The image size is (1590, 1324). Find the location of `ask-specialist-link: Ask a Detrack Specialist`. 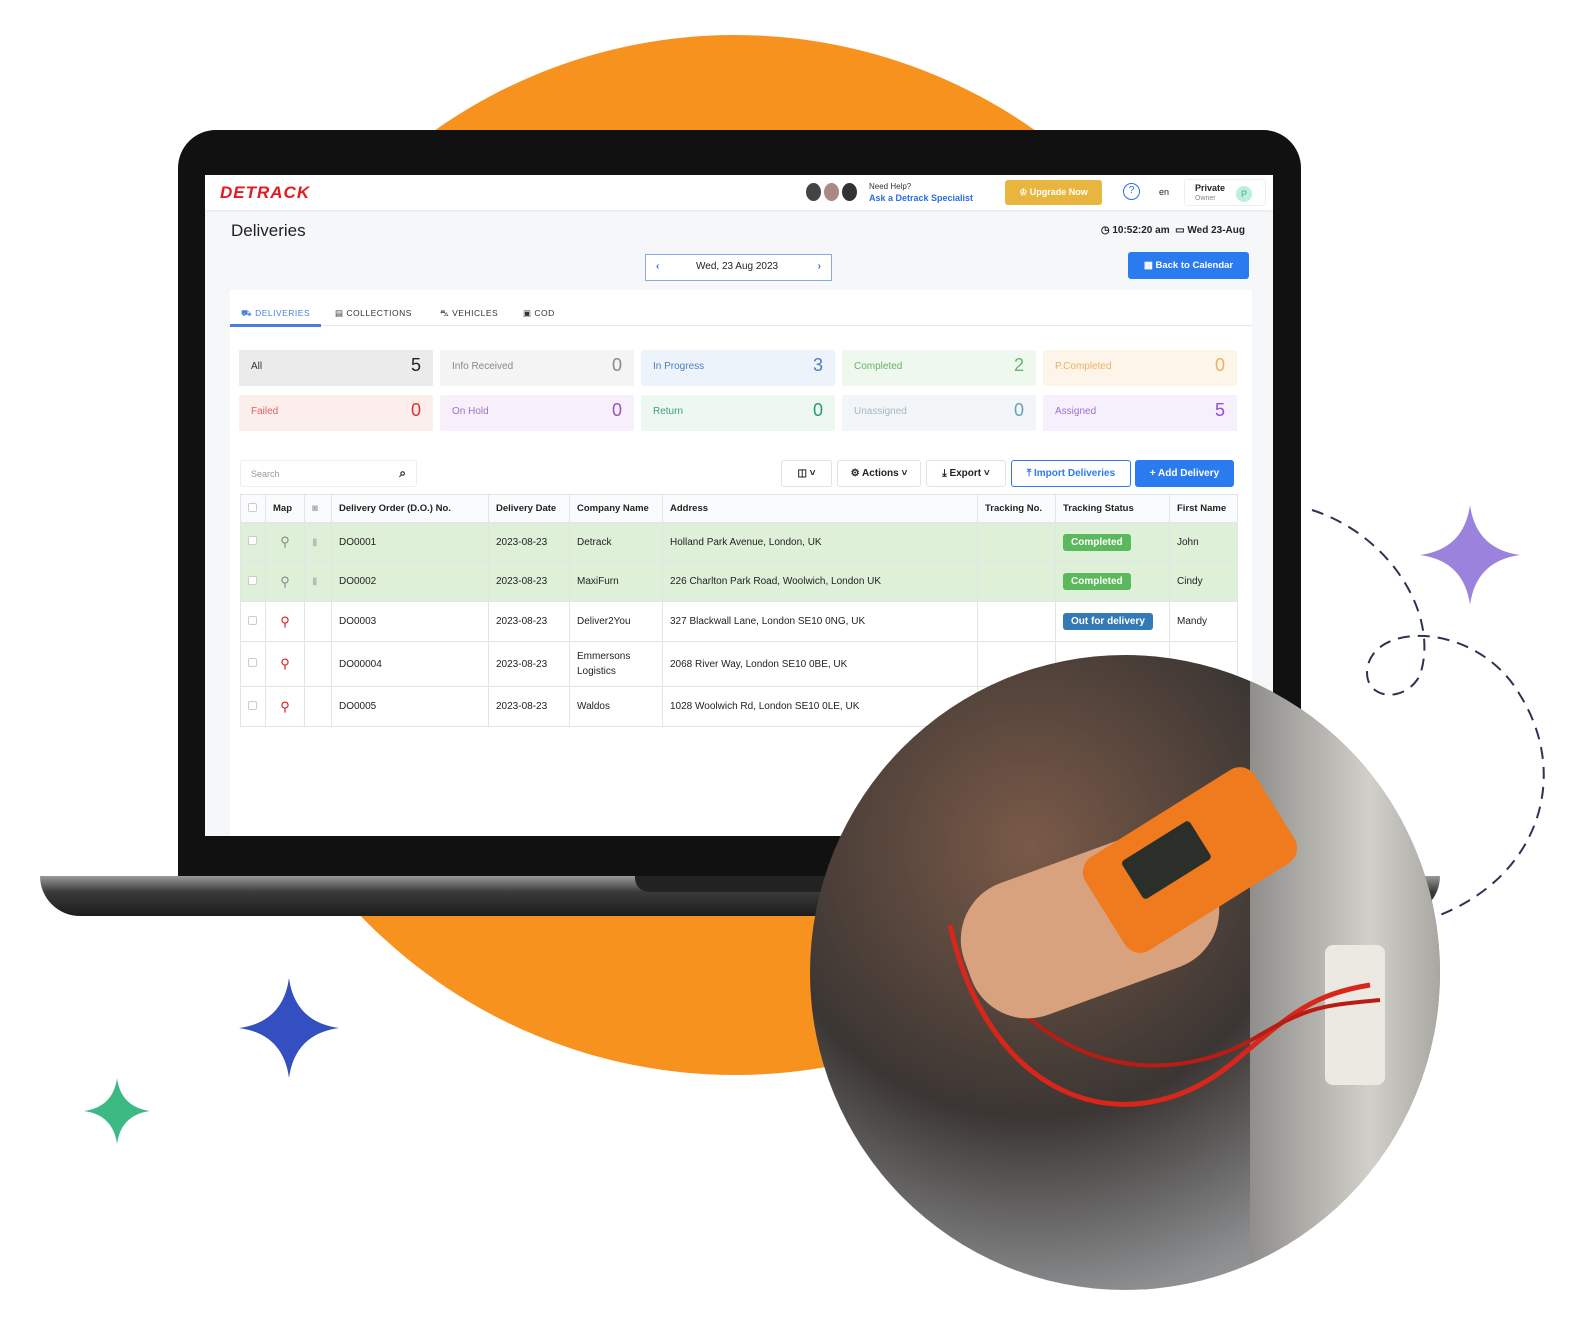

ask-specialist-link: Ask a Detrack Specialist is located at coordinates (921, 198).